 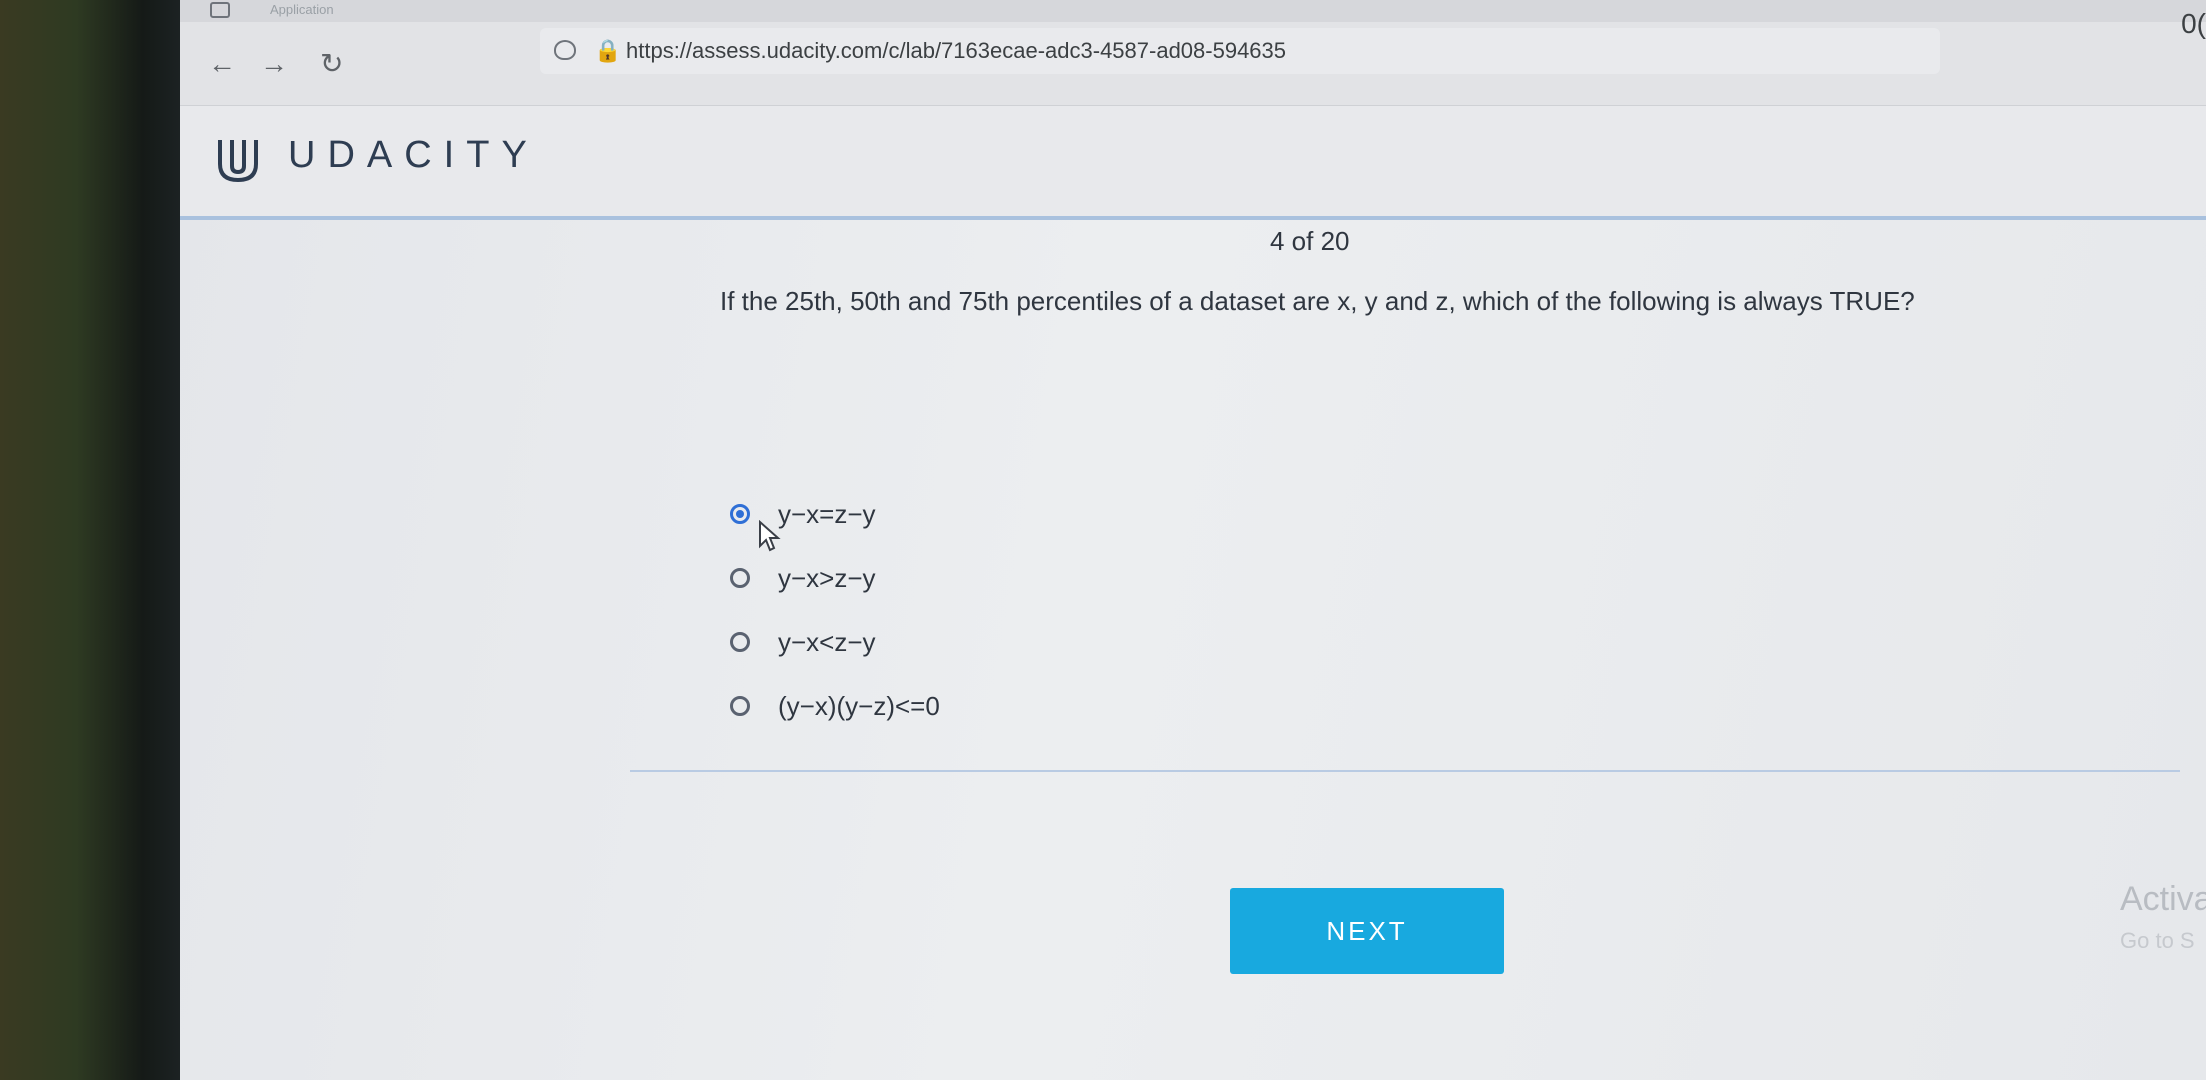 What do you see at coordinates (1367, 931) in the screenshot?
I see `next-button: NEXT` at bounding box center [1367, 931].